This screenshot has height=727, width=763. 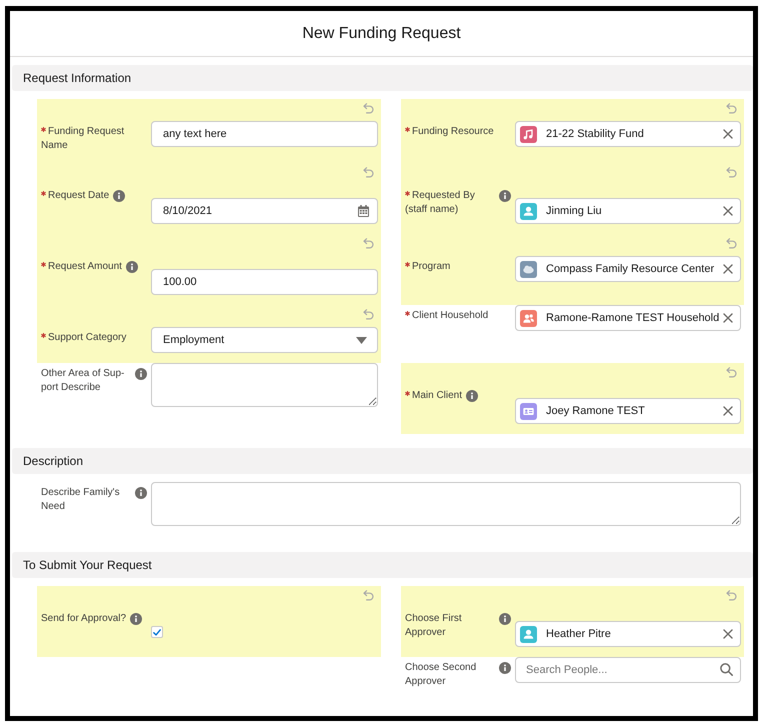 I want to click on field-label: Funding Resource, so click(x=453, y=131).